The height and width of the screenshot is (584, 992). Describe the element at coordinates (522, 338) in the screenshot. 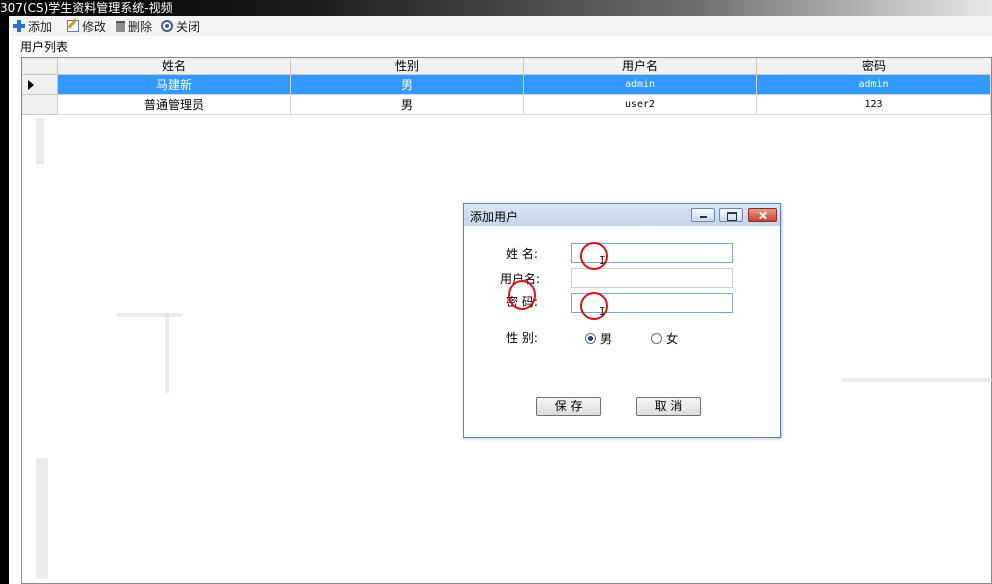

I see `gender-label: 性 别:` at that location.